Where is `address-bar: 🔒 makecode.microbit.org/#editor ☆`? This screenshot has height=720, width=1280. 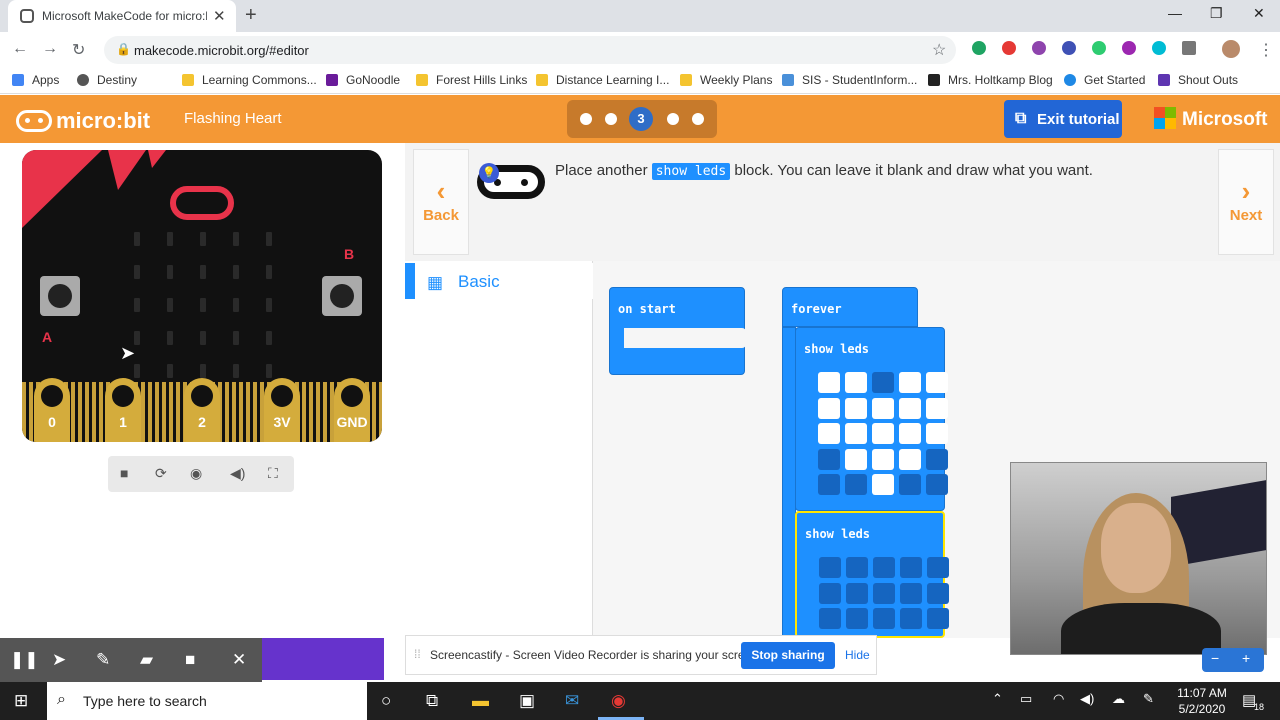
address-bar: 🔒 makecode.microbit.org/#editor ☆ is located at coordinates (530, 50).